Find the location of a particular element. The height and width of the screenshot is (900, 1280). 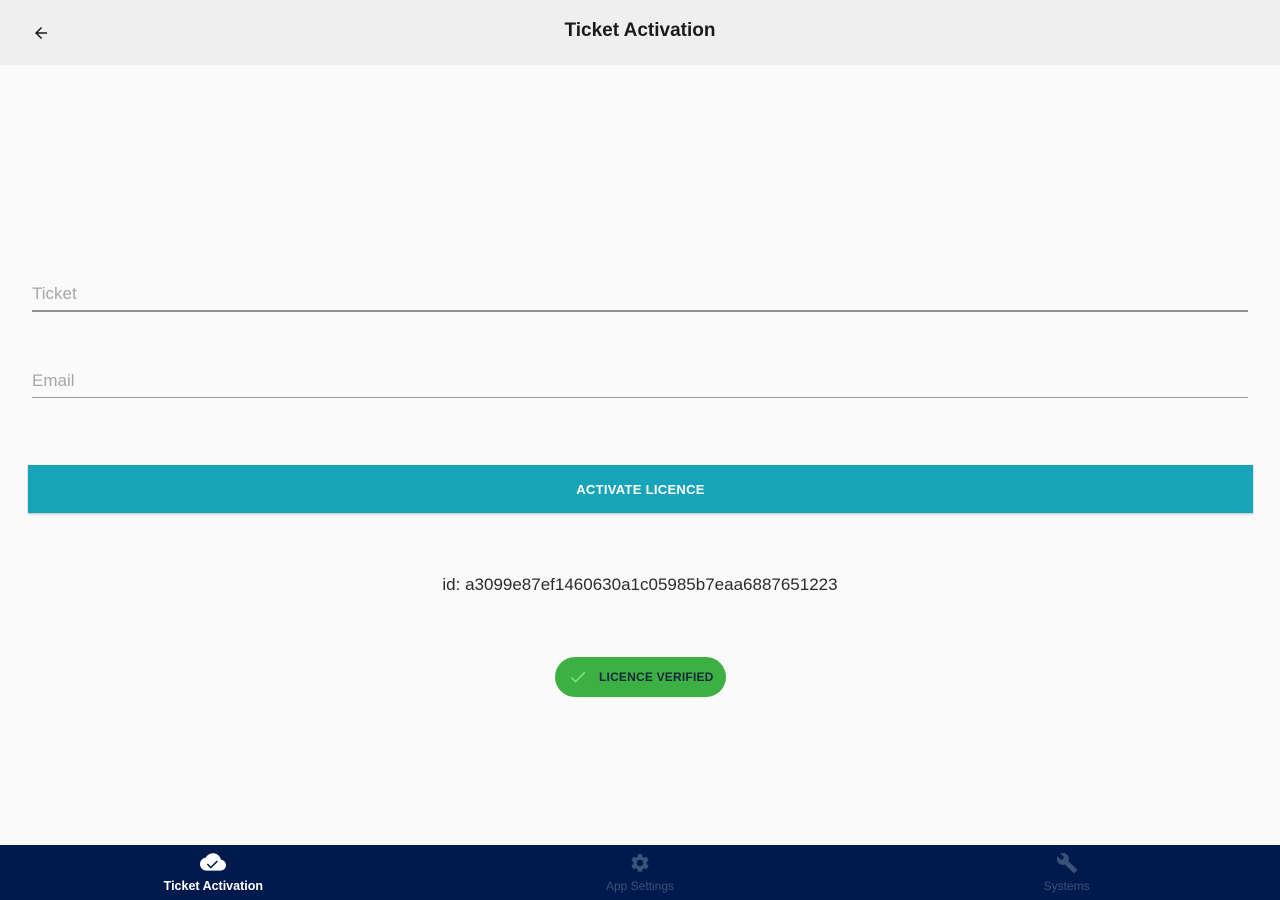

licence-verified-badge: LICENCE VERIFIED is located at coordinates (640, 677).